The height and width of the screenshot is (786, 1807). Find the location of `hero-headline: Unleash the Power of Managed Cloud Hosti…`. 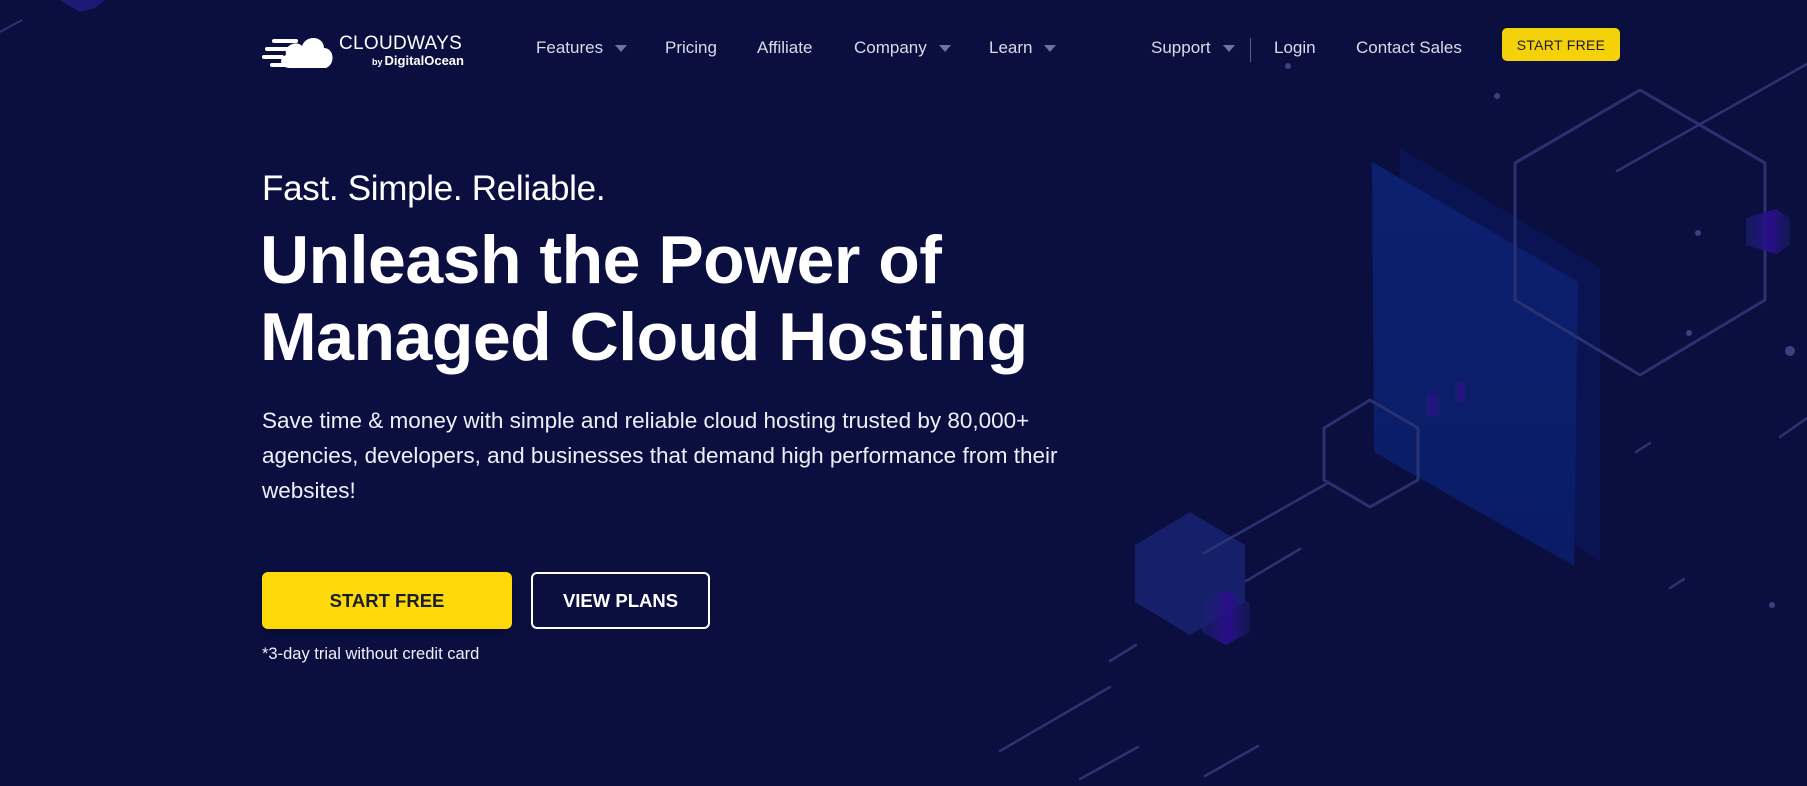

hero-headline: Unleash the Power of Managed Cloud Hosti… is located at coordinates (710, 299).